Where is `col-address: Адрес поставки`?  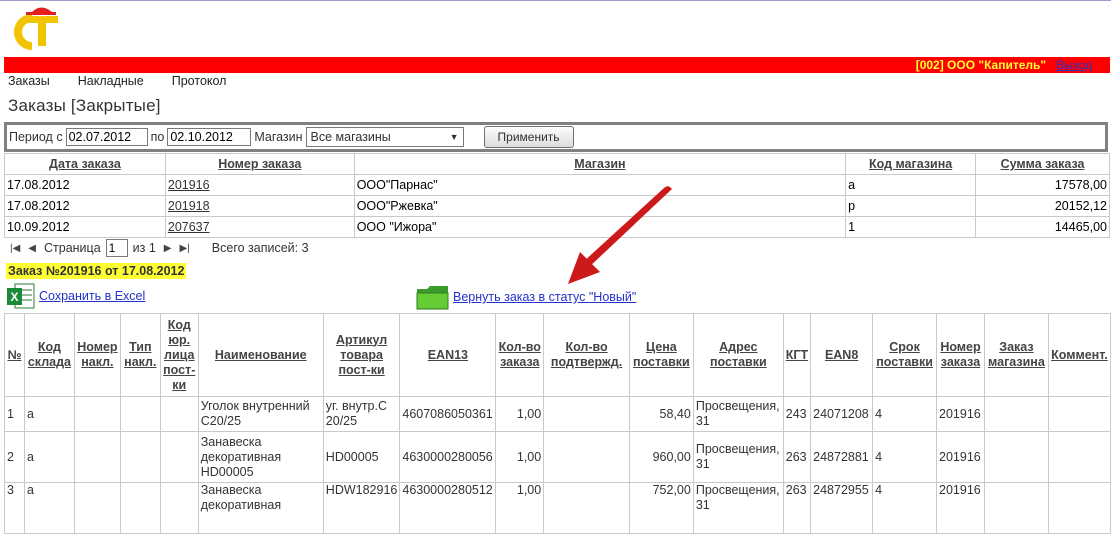 col-address: Адрес поставки is located at coordinates (738, 355).